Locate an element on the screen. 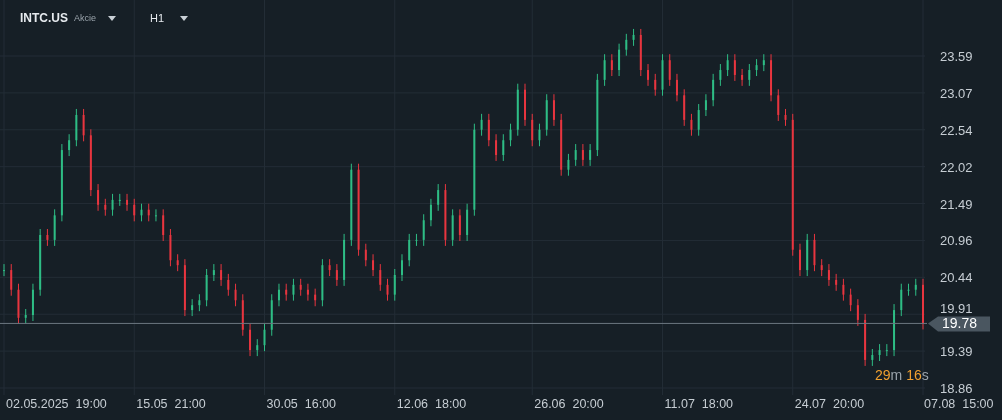 Image resolution: width=1002 pixels, height=420 pixels. price-axis-label: 22.02 is located at coordinates (956, 167).